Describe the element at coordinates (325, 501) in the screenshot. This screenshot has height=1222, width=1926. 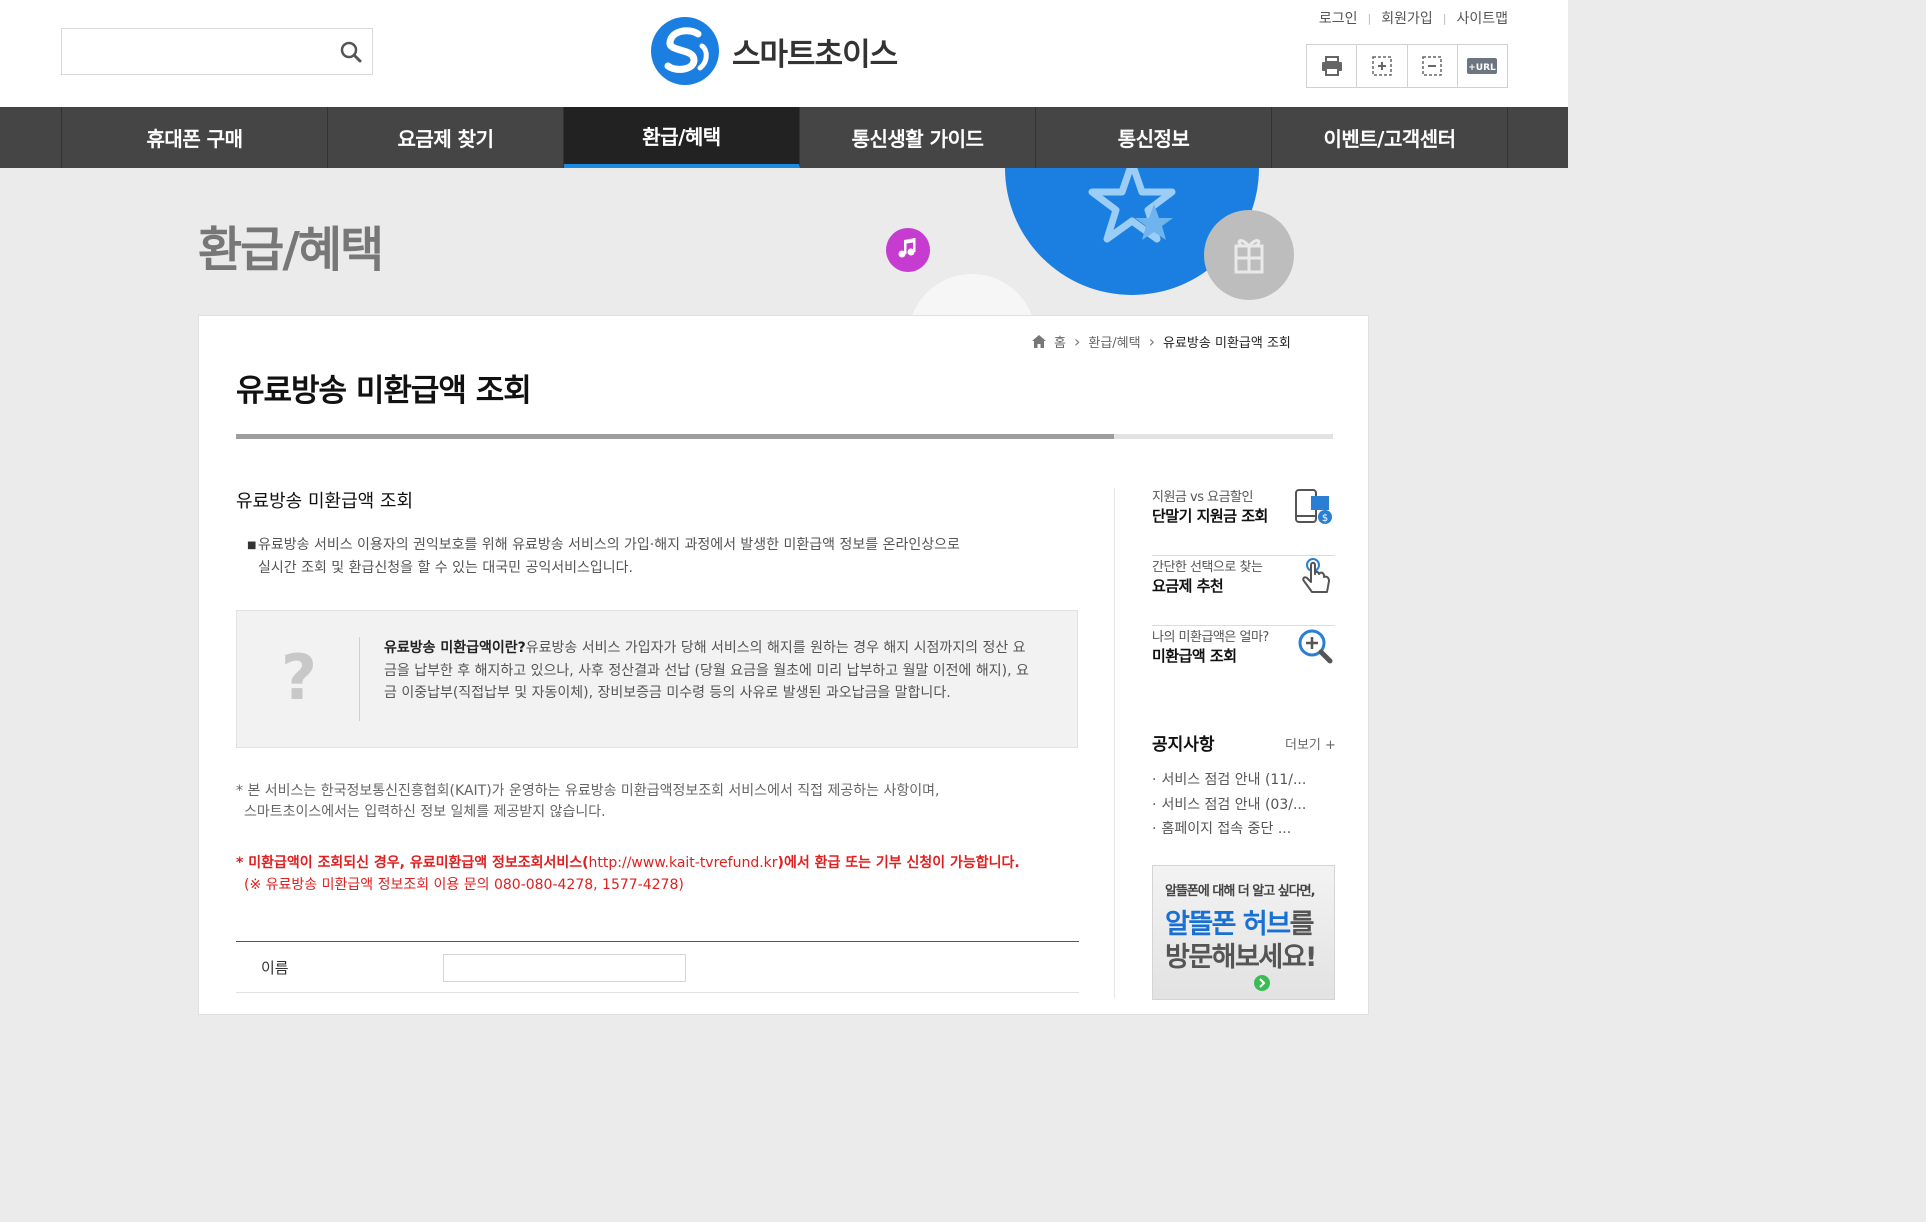
I see `section-title: 유료방송 미환급액 조회` at that location.